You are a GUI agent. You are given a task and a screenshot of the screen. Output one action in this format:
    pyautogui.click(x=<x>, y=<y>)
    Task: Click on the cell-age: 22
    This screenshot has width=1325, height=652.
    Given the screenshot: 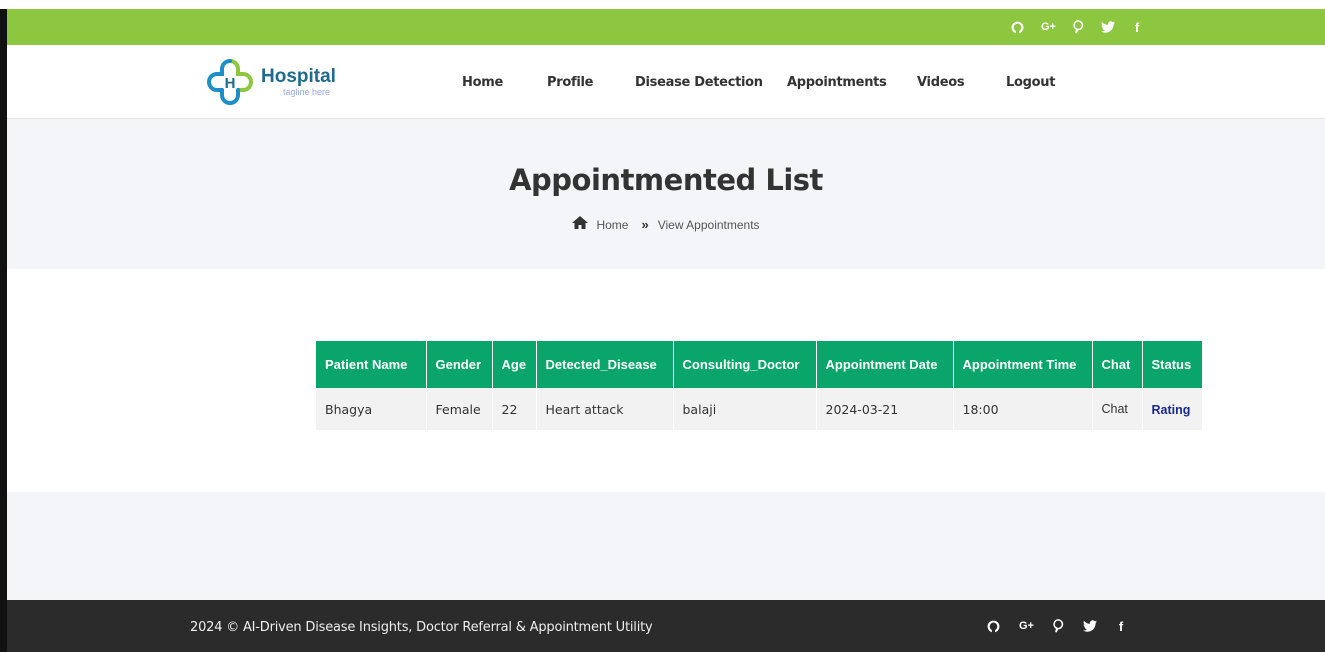 What is the action you would take?
    pyautogui.click(x=514, y=409)
    